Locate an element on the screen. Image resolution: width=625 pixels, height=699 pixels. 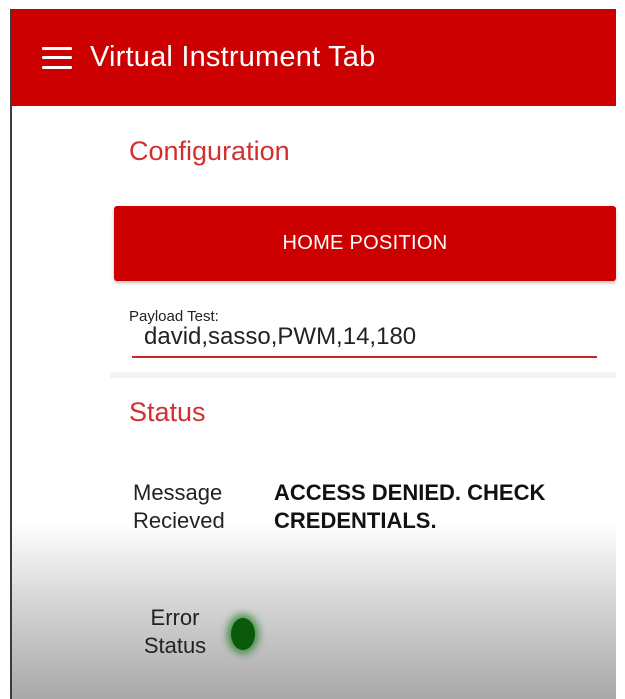
menu-icon is located at coordinates (57, 57).